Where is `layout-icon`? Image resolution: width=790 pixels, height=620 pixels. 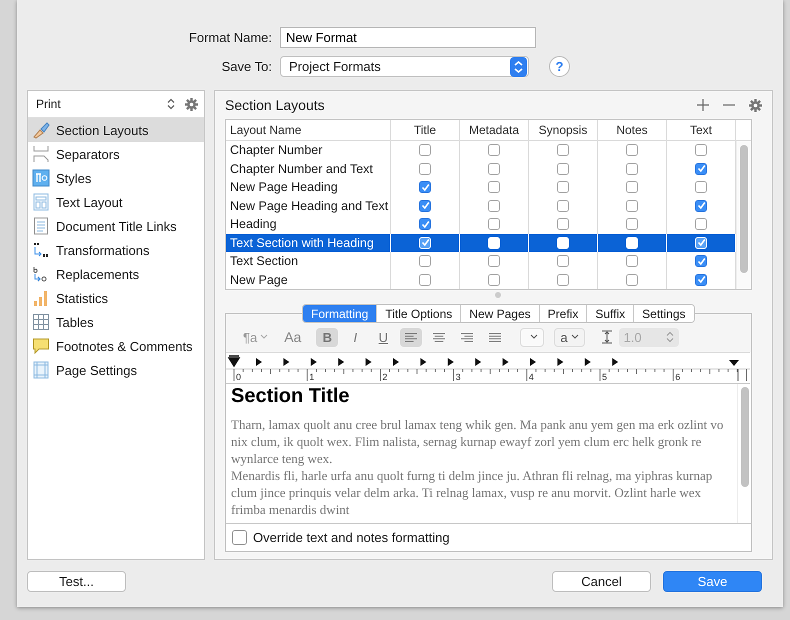 layout-icon is located at coordinates (41, 202).